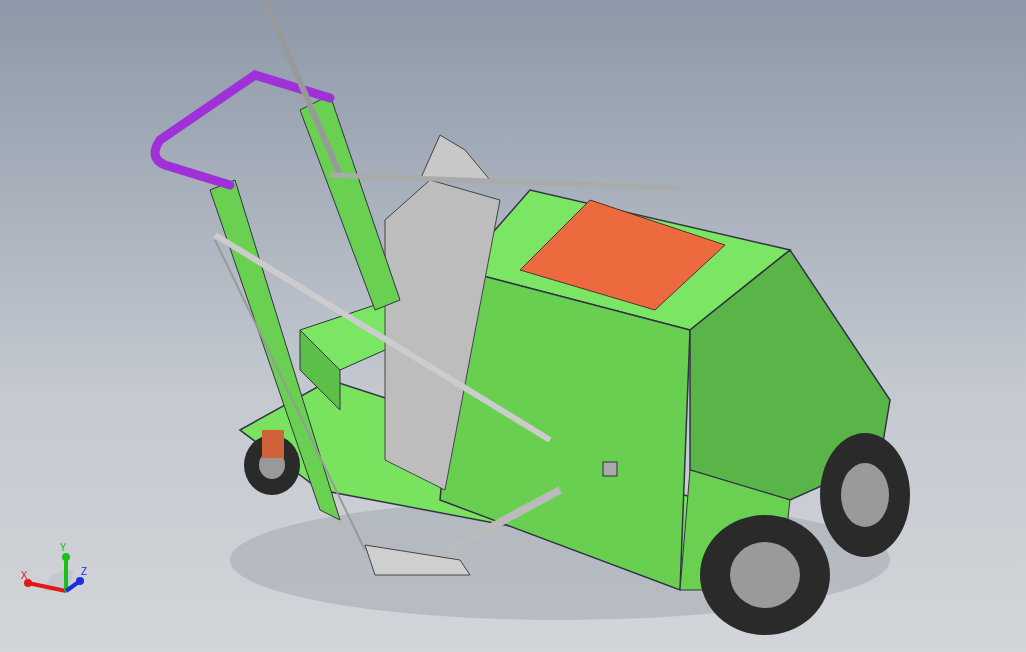 The height and width of the screenshot is (652, 1026). I want to click on axis-label: Y, so click(63, 547).